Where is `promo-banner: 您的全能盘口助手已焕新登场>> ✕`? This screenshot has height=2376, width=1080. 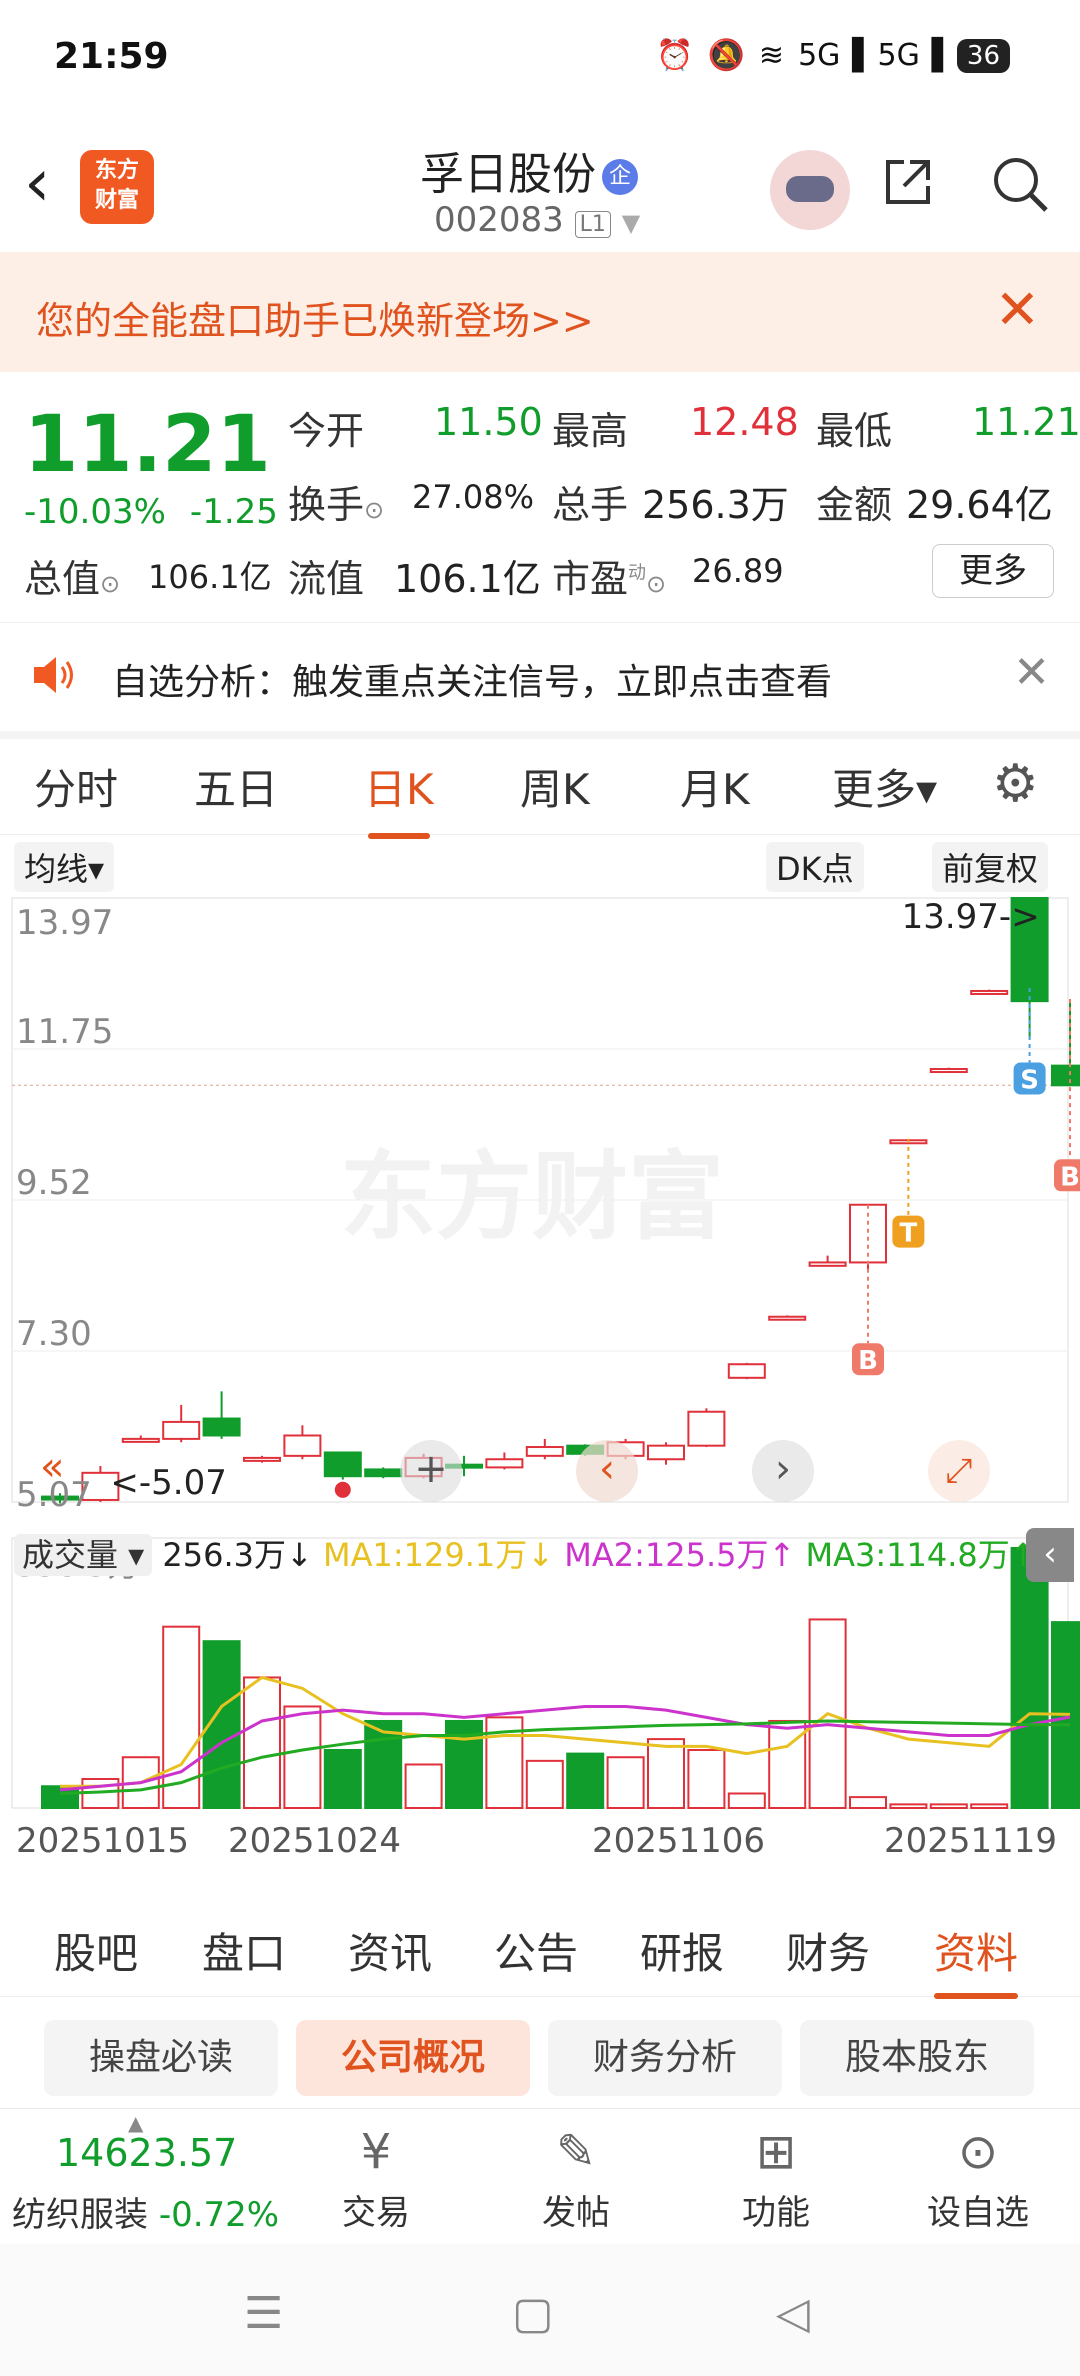 promo-banner: 您的全能盘口助手已焕新登场>> ✕ is located at coordinates (540, 312).